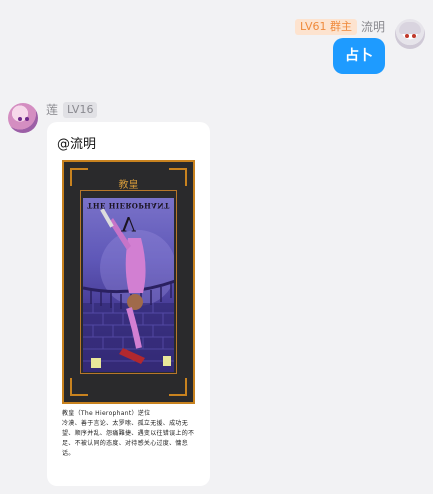 The image size is (433, 494). What do you see at coordinates (326, 26) in the screenshot?
I see `owner-level-badge: LV61 群主` at bounding box center [326, 26].